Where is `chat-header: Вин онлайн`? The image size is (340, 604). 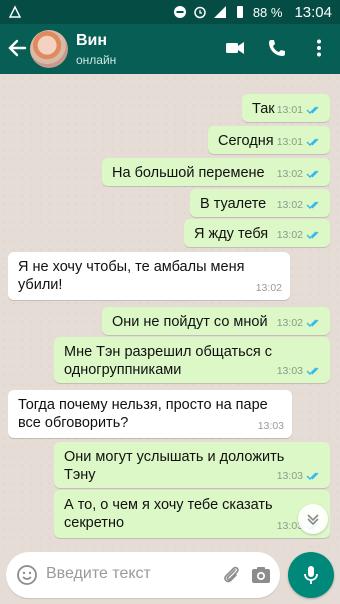
chat-header: Вин онлайн is located at coordinates (170, 49).